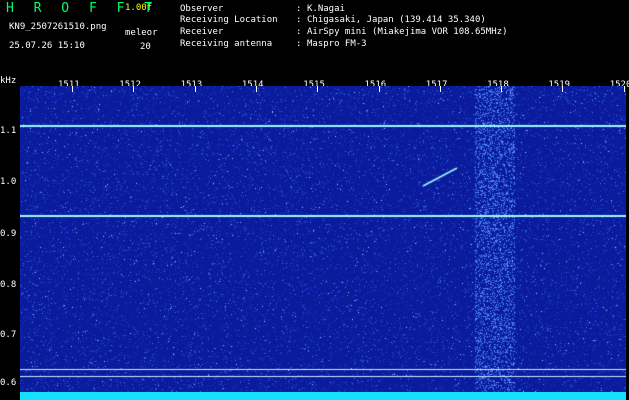  Describe the element at coordinates (337, 44) in the screenshot. I see `antenna-value: Maspro FM-3` at that location.